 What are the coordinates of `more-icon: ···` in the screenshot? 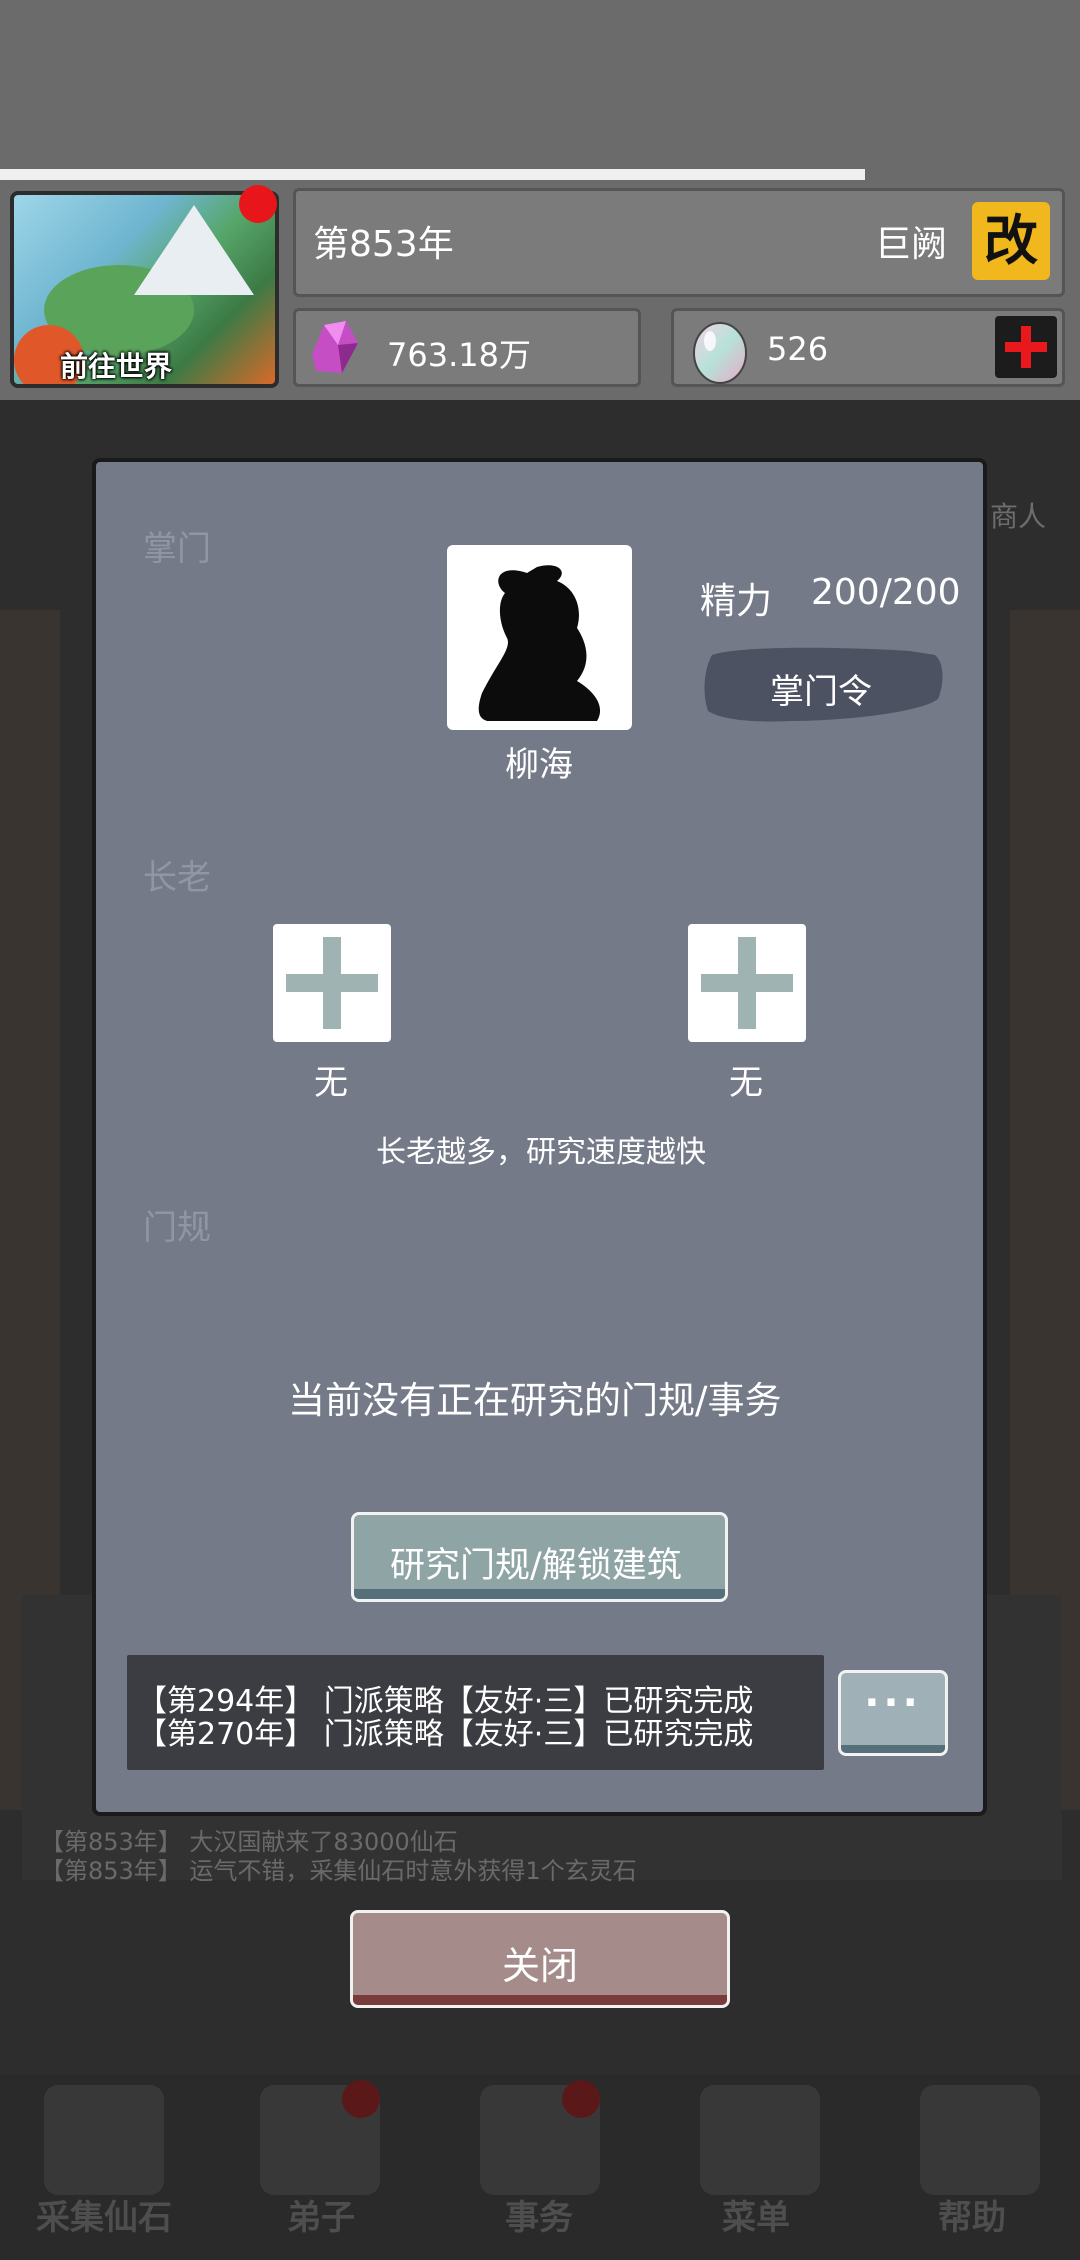 It's located at (893, 1703).